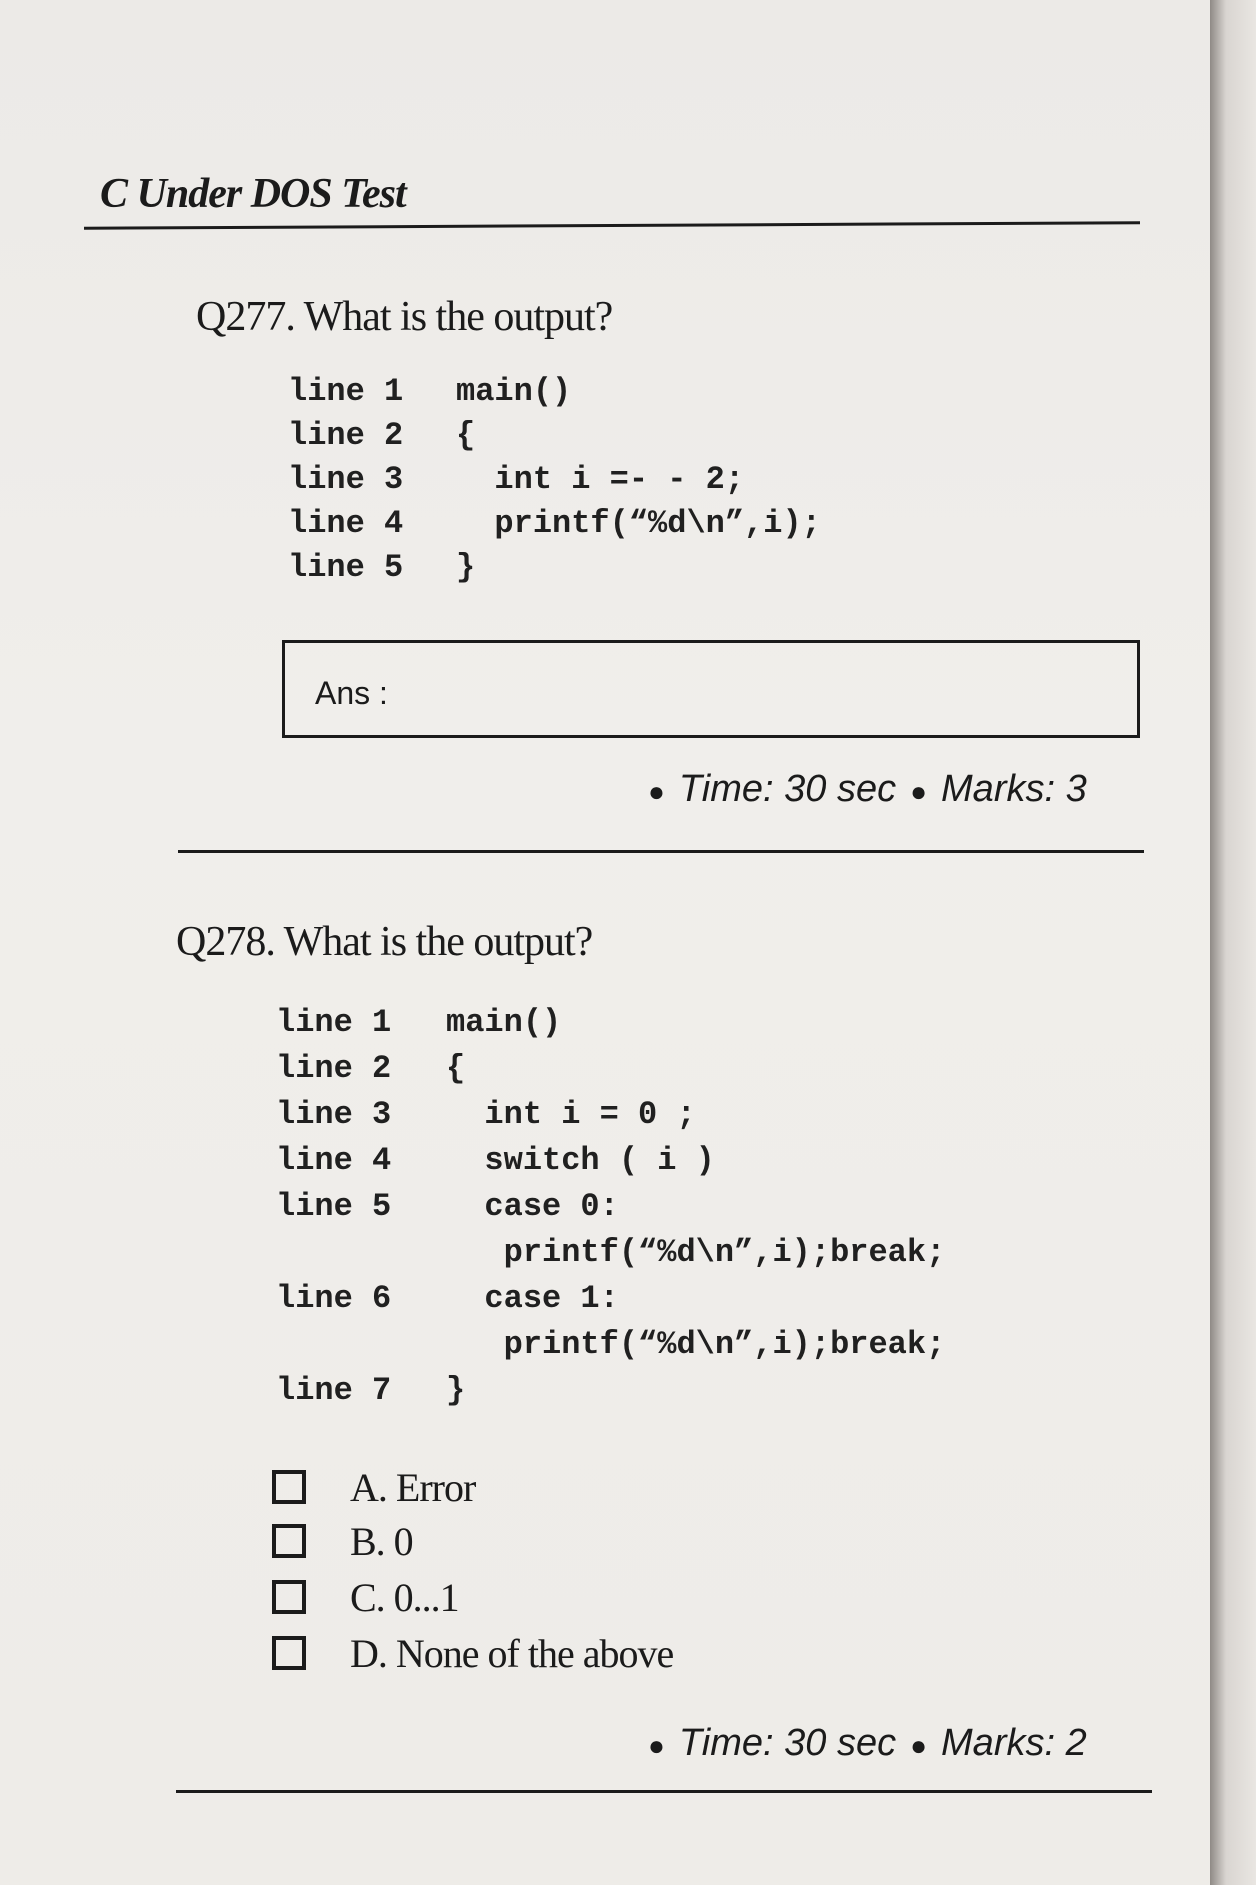 Image resolution: width=1256 pixels, height=1885 pixels. Describe the element at coordinates (504, 1022) in the screenshot. I see `q278-code-line-text: main()` at that location.